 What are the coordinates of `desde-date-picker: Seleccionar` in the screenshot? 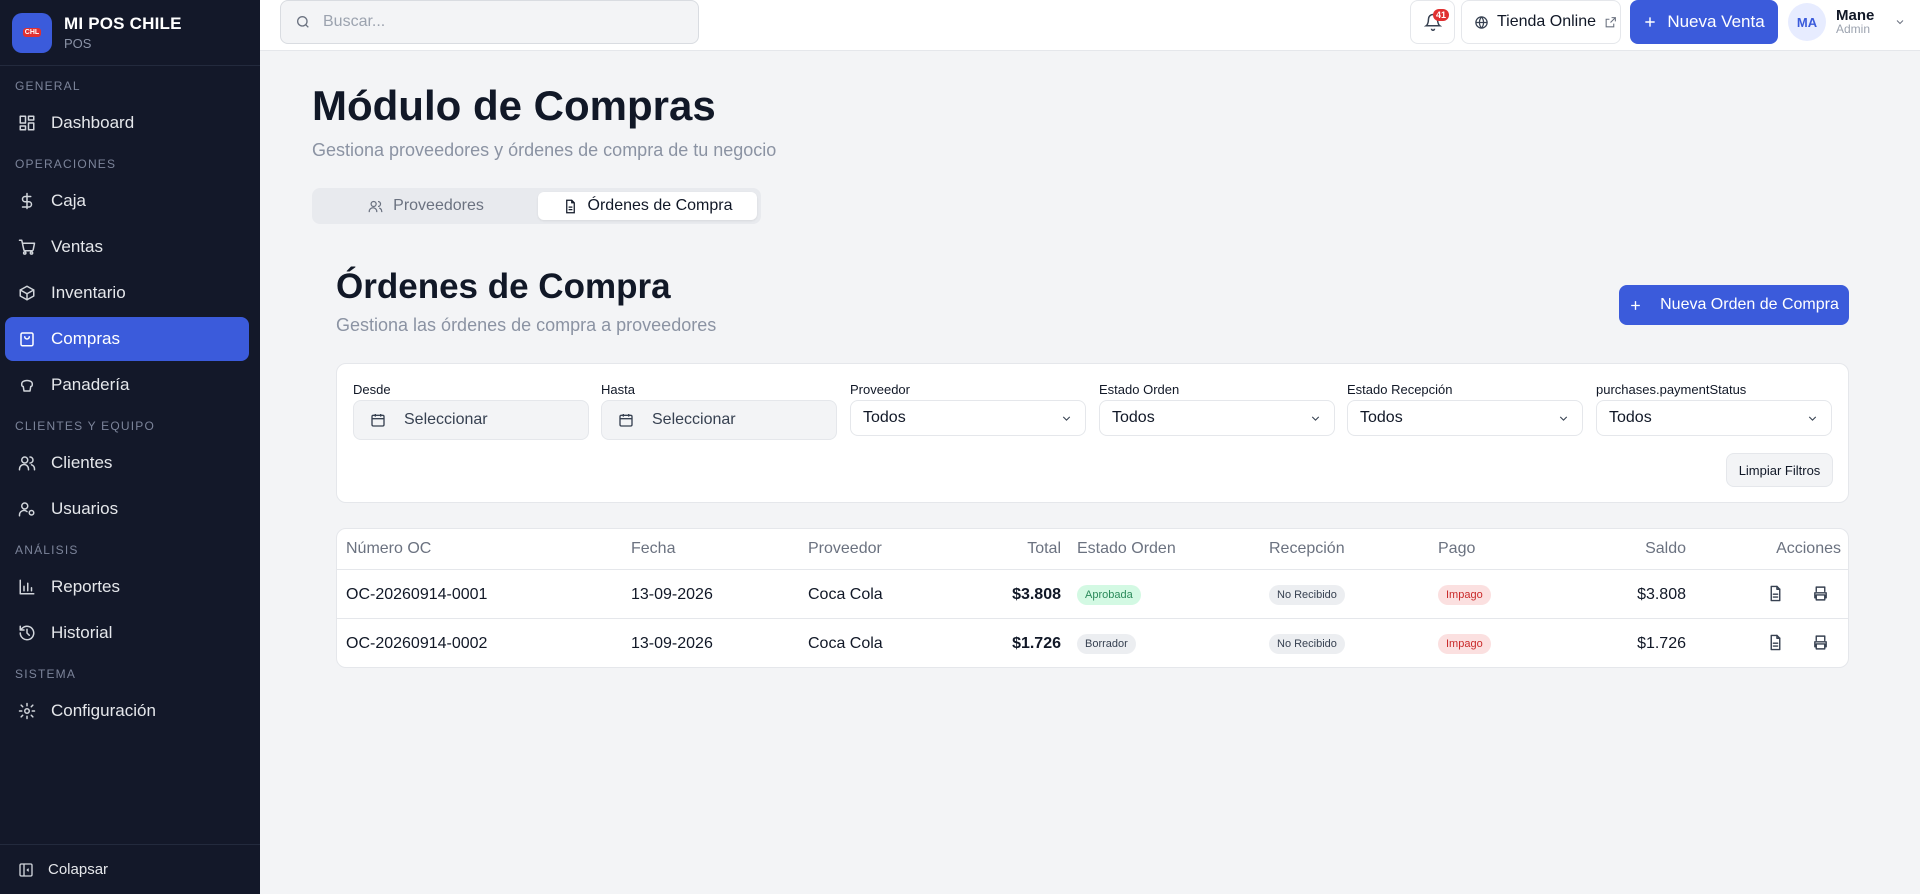 It's located at (471, 420).